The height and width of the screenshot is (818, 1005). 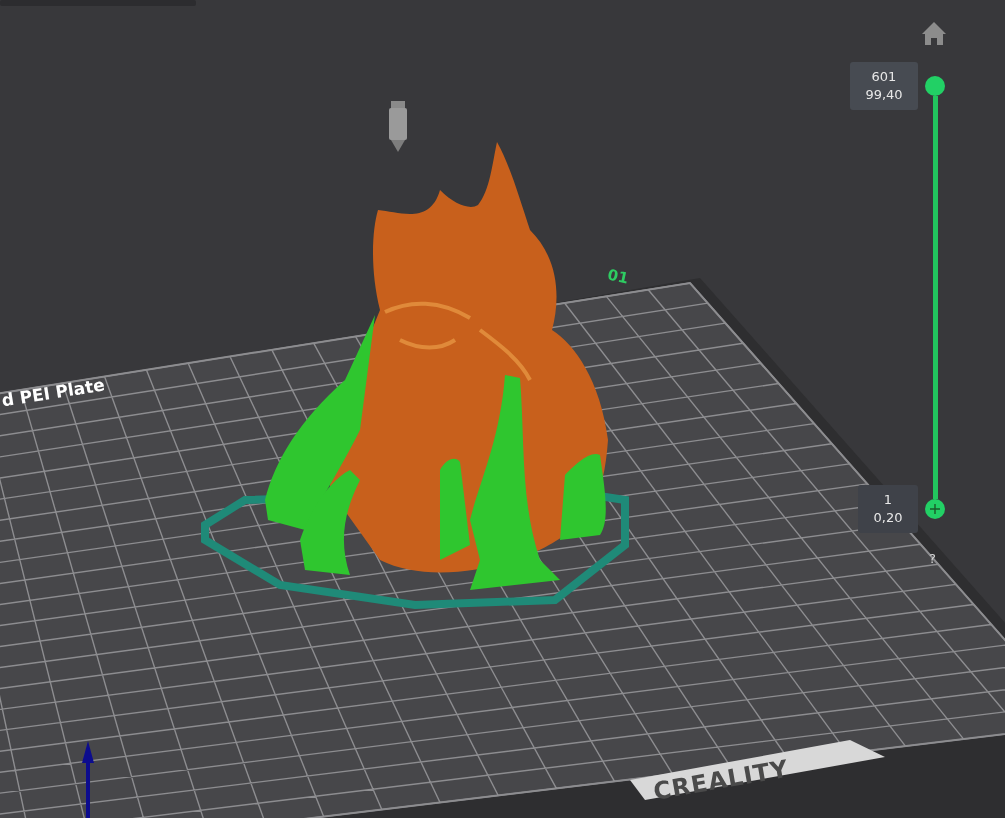 I want to click on bed-logo: CREALITY, so click(x=721, y=780).